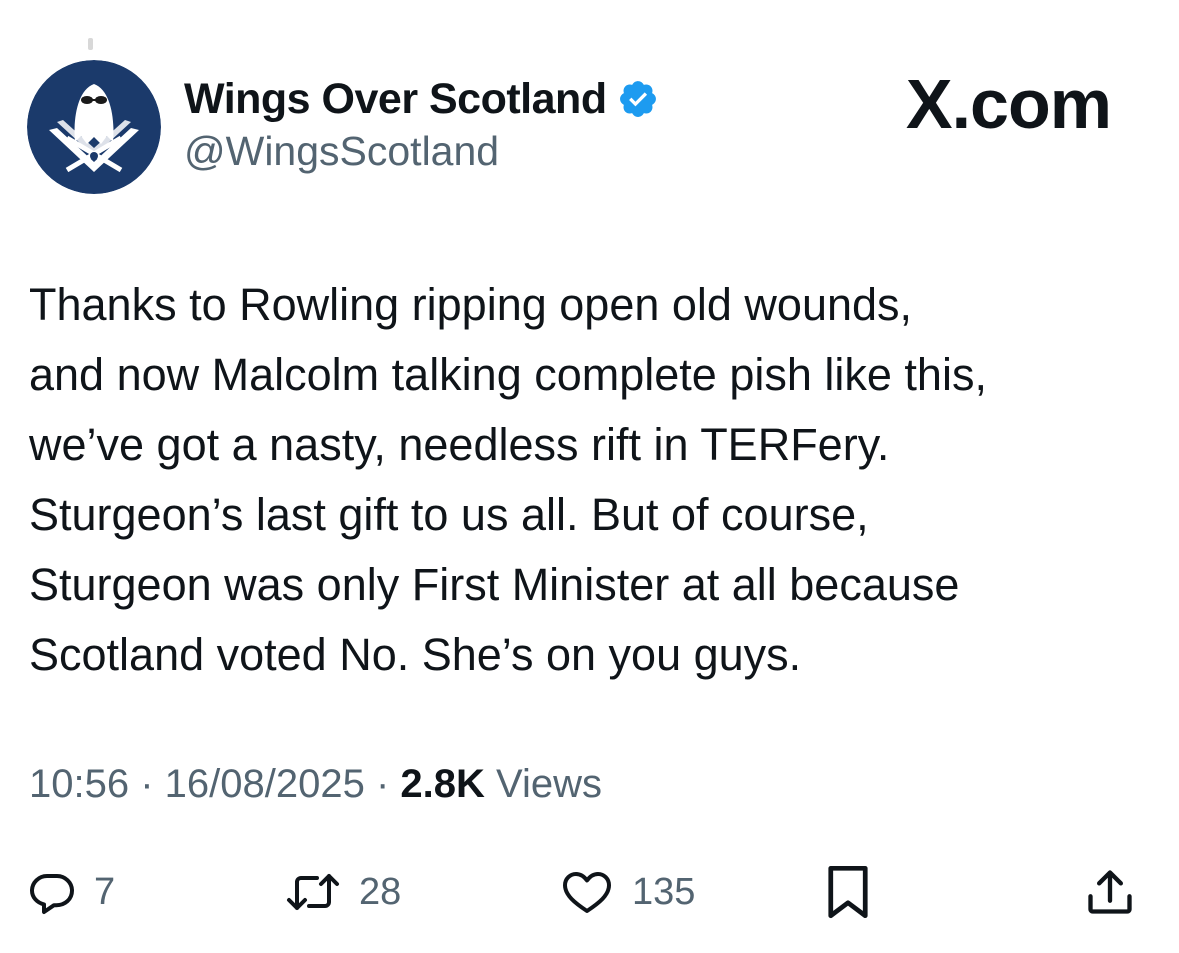 Image resolution: width=1179 pixels, height=953 pixels. I want to click on brand-logo-text: X.com, so click(1008, 104).